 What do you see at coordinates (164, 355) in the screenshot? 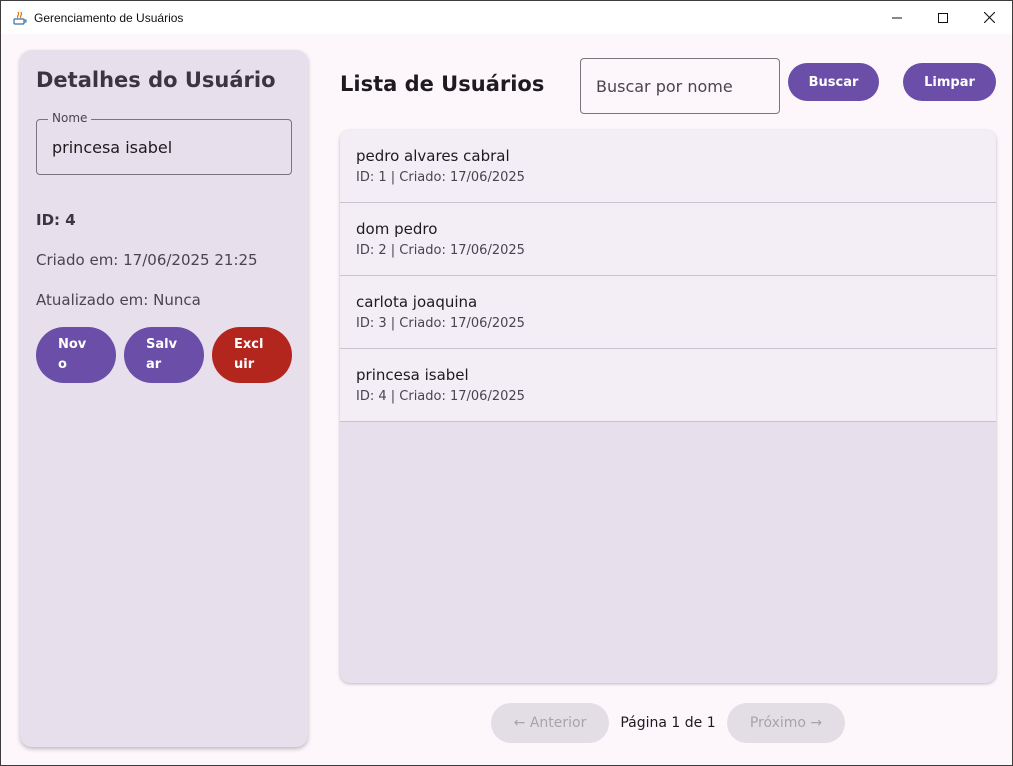
I see `save-button: Salvar` at bounding box center [164, 355].